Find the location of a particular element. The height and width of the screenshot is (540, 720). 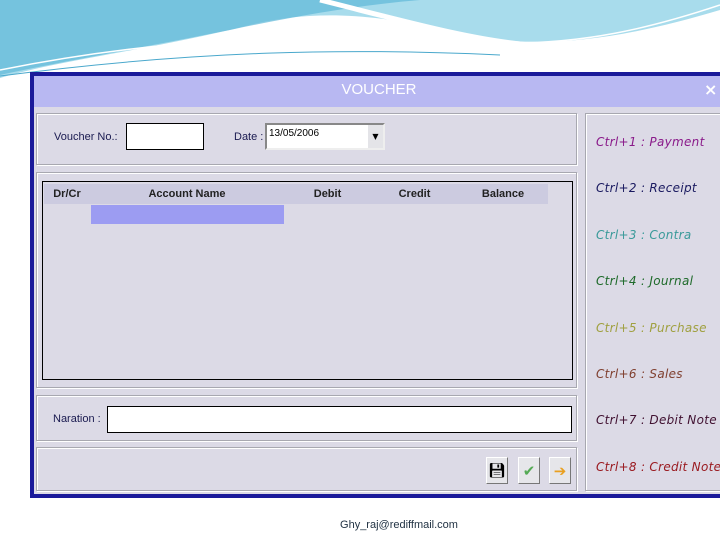

window-title: VOUCHER is located at coordinates (379, 89).